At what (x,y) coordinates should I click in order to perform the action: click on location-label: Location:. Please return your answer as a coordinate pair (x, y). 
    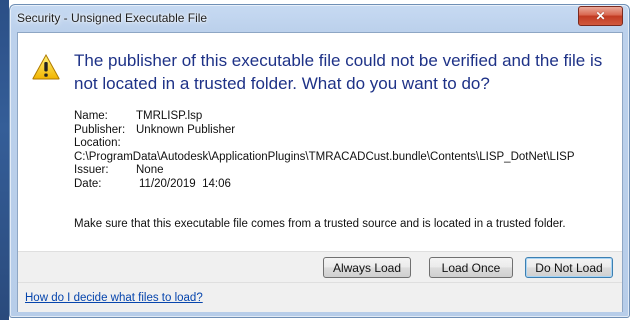
    Looking at the image, I should click on (97, 143).